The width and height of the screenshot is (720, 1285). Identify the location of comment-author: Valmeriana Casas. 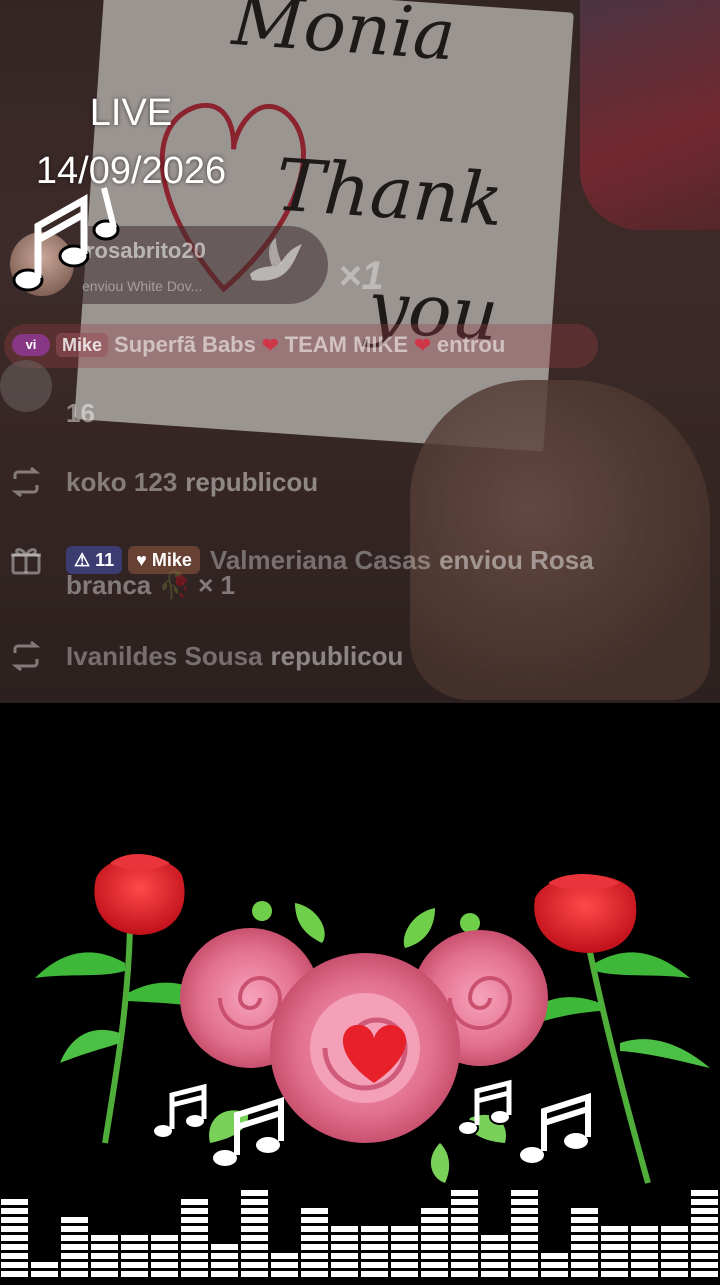
(320, 559).